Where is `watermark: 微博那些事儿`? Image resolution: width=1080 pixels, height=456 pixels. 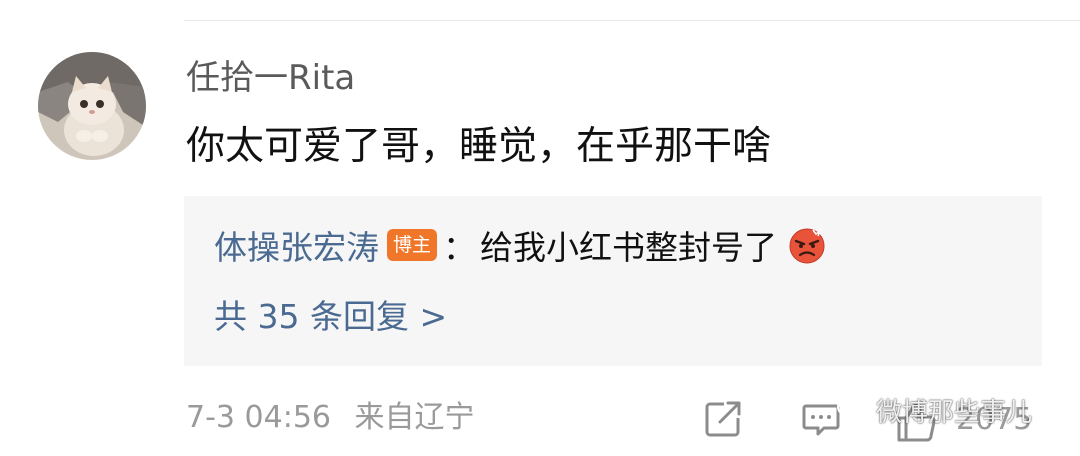 watermark: 微博那些事儿 is located at coordinates (934, 410).